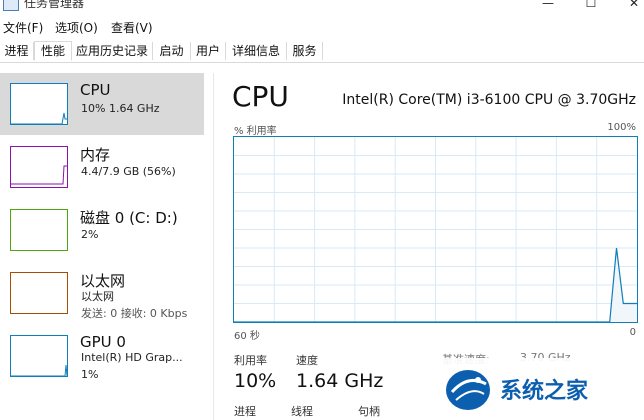 Image resolution: width=644 pixels, height=420 pixels. I want to click on sidebar-item-ethernet: 以太网 以太网 发送: 0 接收: 0 Kbps, so click(102, 293).